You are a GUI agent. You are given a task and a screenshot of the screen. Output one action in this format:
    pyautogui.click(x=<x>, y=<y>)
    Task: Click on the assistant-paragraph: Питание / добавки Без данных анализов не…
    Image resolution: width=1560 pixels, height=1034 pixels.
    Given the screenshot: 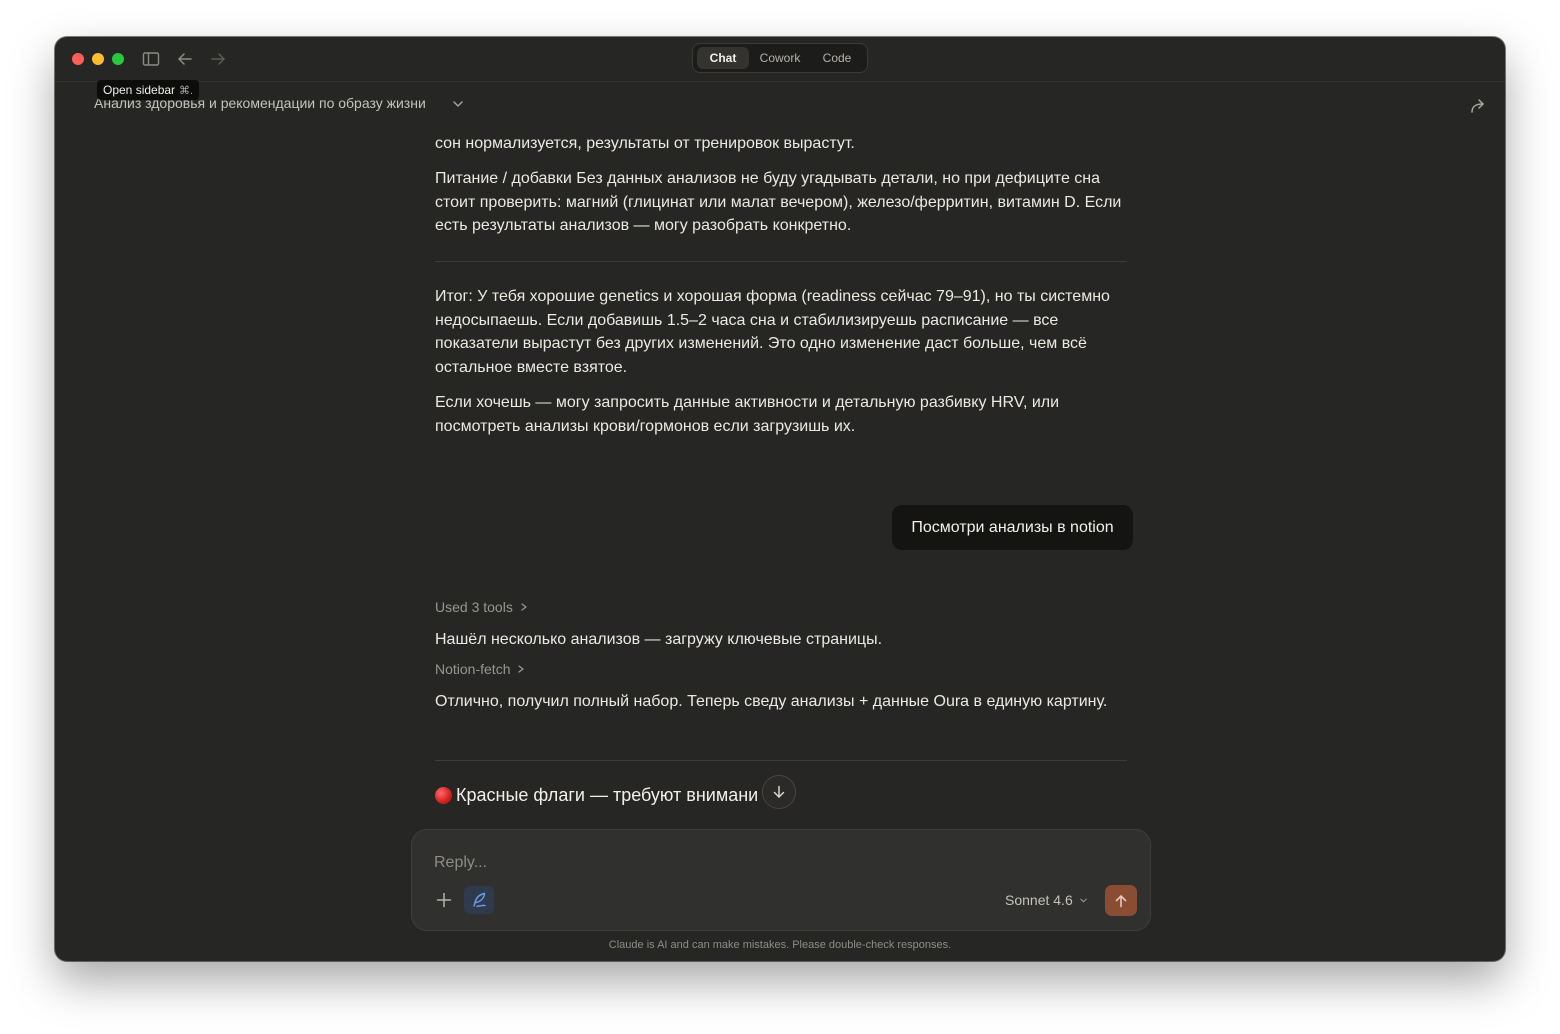 What is the action you would take?
    pyautogui.click(x=778, y=202)
    